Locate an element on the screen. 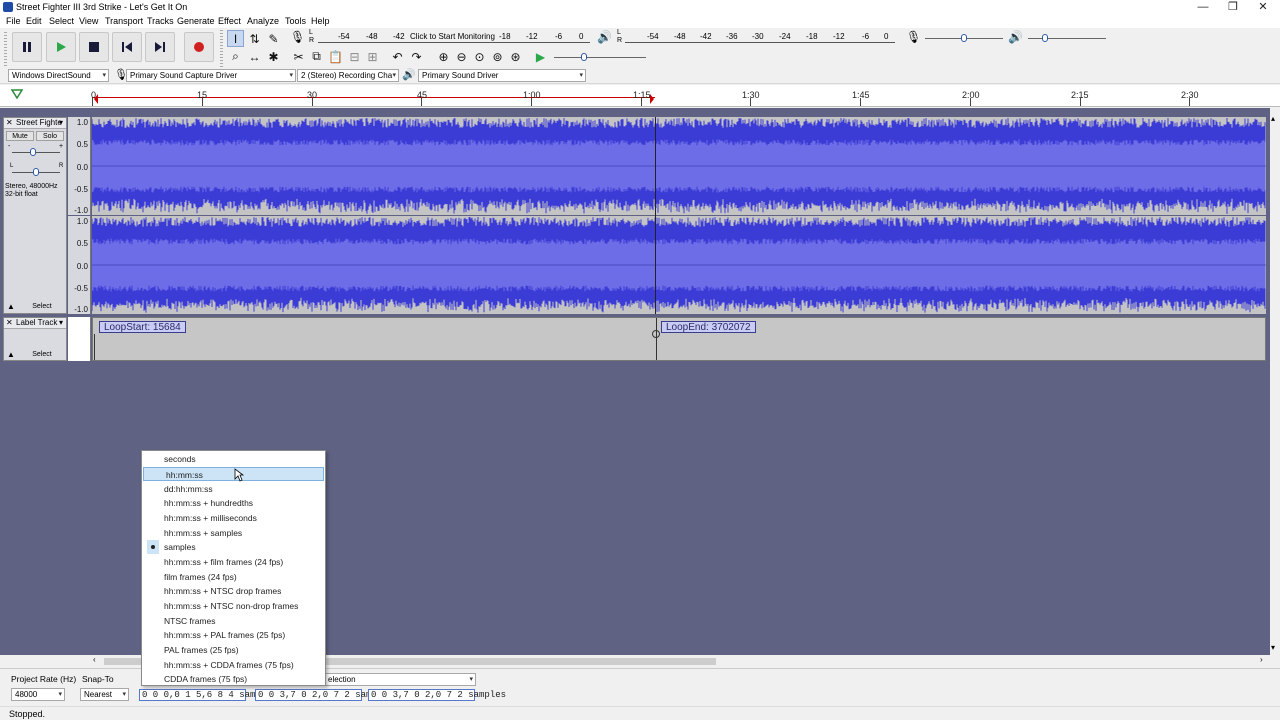 This screenshot has width=1280, height=720. minimize-button: — is located at coordinates (1203, 7).